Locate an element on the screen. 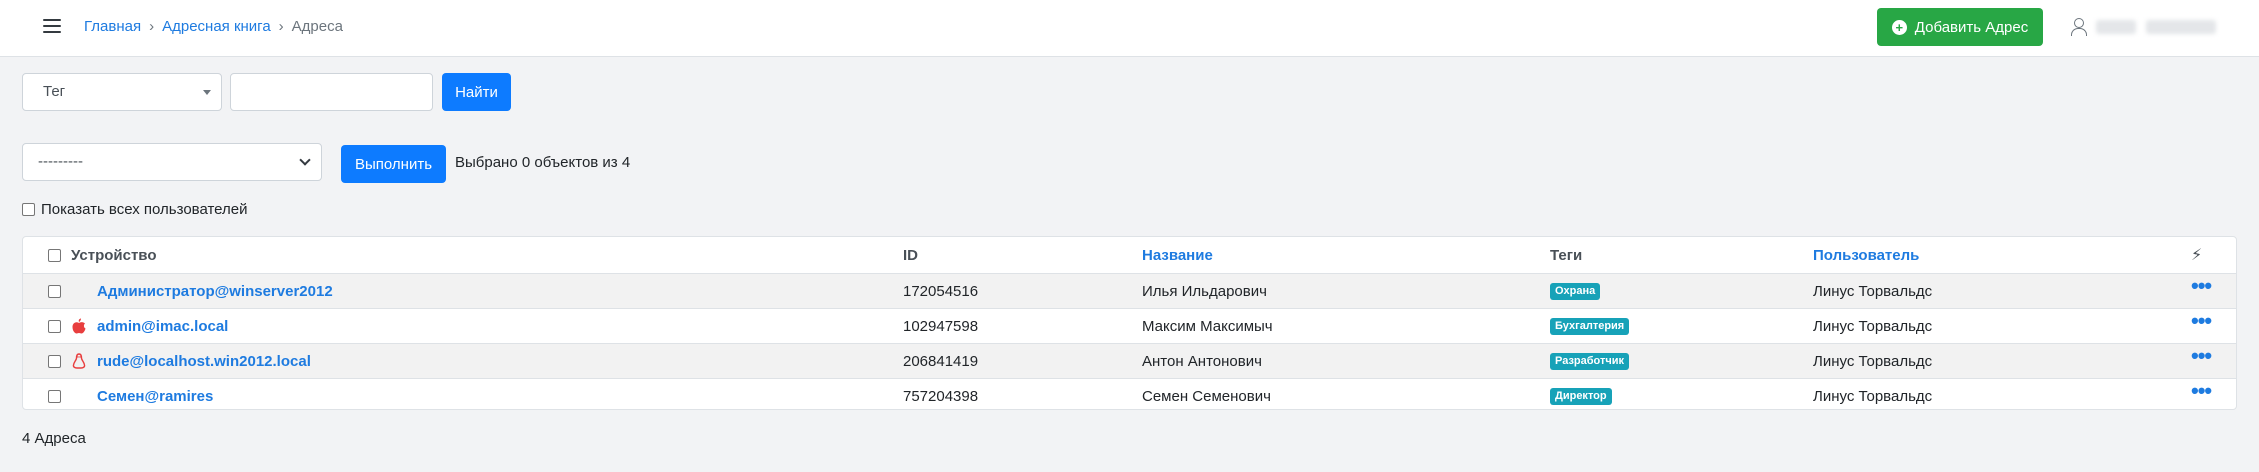  result-count: 4 Адреса is located at coordinates (54, 438).